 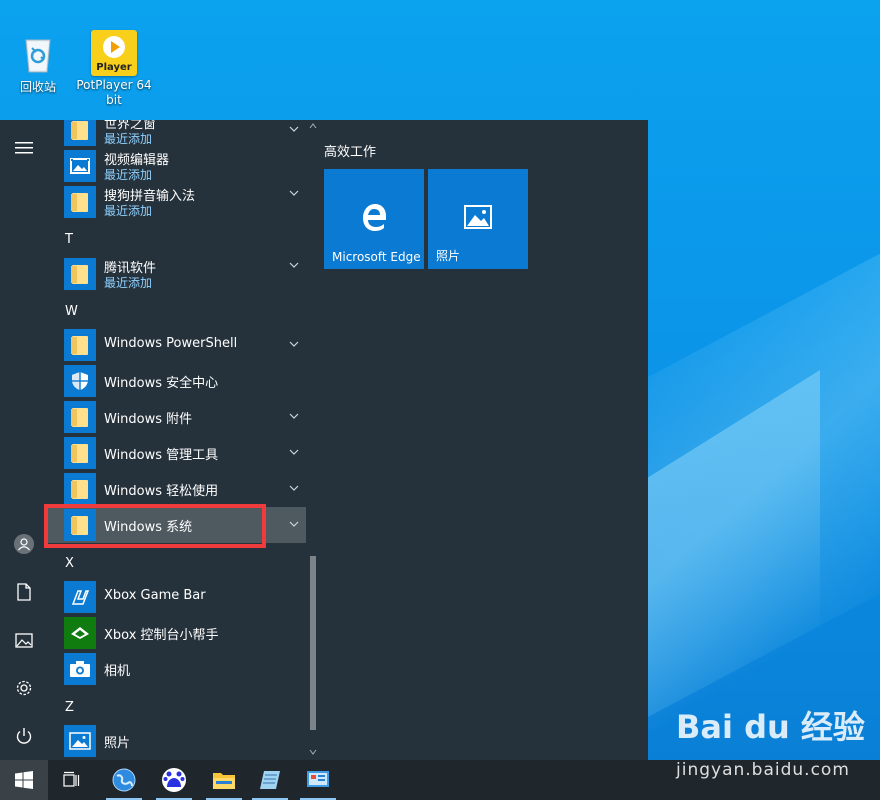 I want to click on hamburger-menu-button, so click(x=24, y=148).